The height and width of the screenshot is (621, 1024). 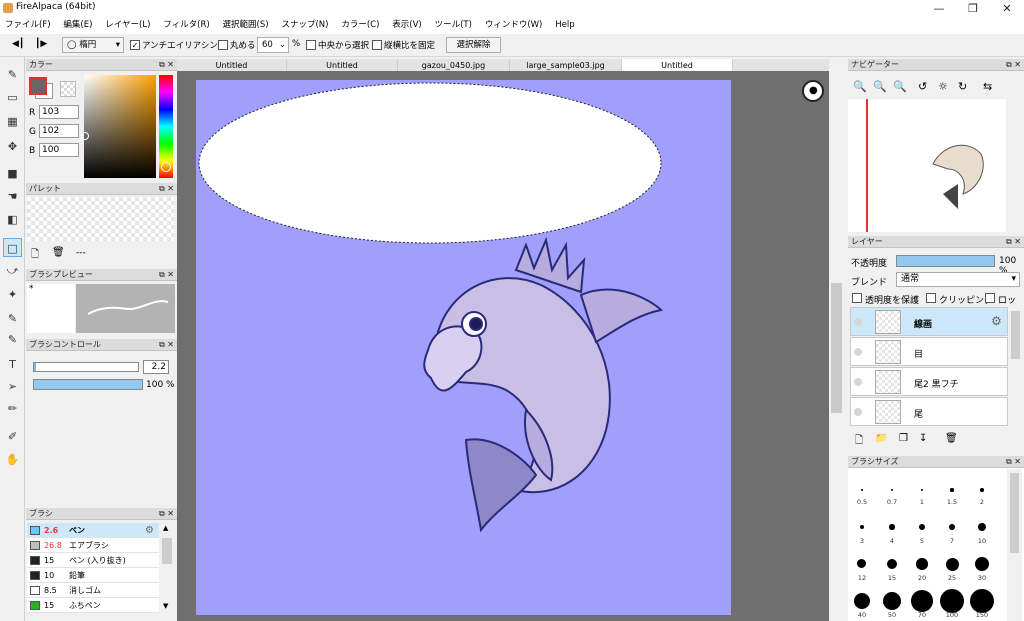 What do you see at coordinates (952, 526) in the screenshot?
I see `brush-size-option: 7` at bounding box center [952, 526].